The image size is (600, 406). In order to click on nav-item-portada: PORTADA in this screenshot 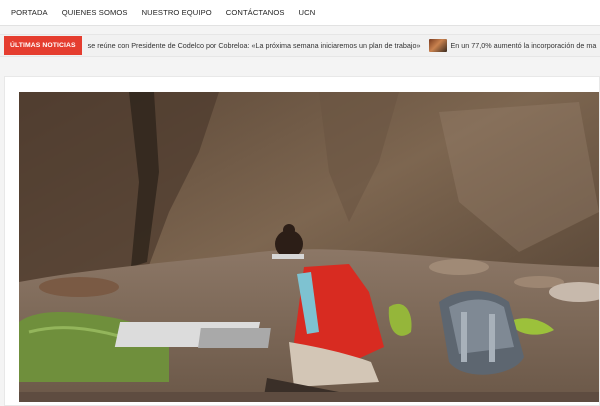, I will do `click(29, 12)`.